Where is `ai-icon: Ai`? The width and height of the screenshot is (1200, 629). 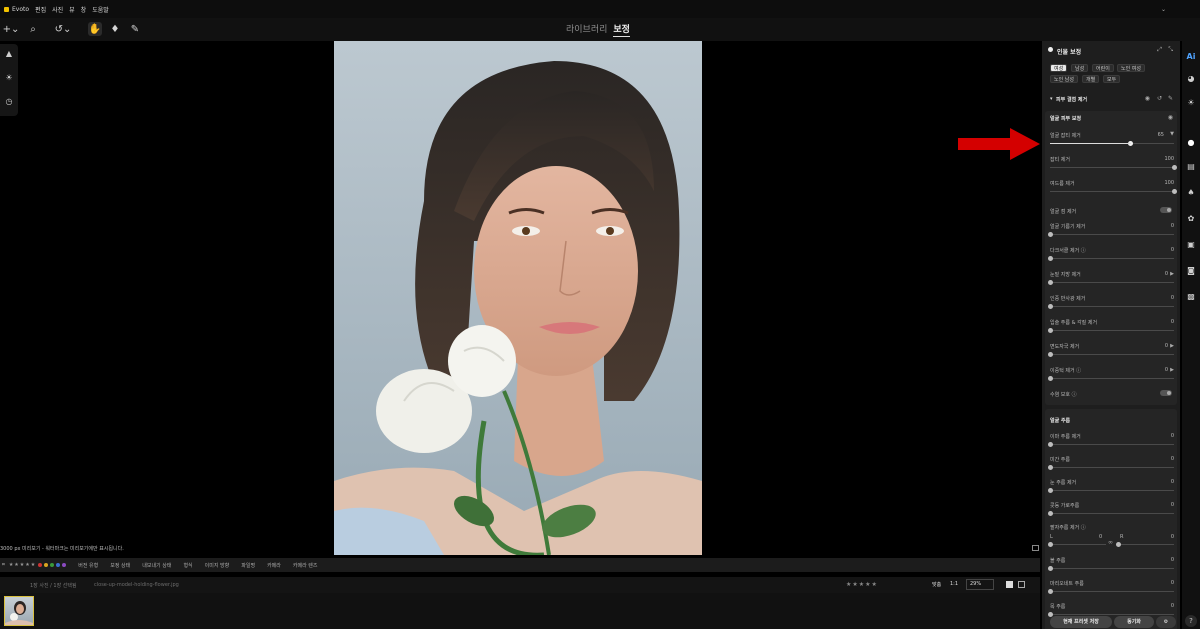
ai-icon: Ai is located at coordinates (1191, 57).